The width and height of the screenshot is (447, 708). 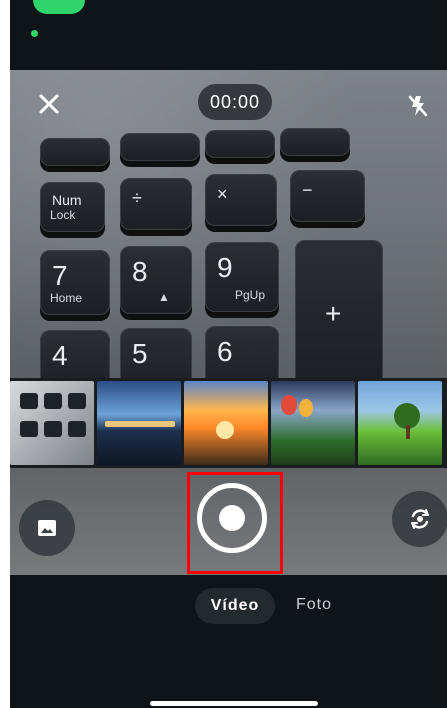 I want to click on mode-video-tab: Vídeo, so click(x=235, y=606).